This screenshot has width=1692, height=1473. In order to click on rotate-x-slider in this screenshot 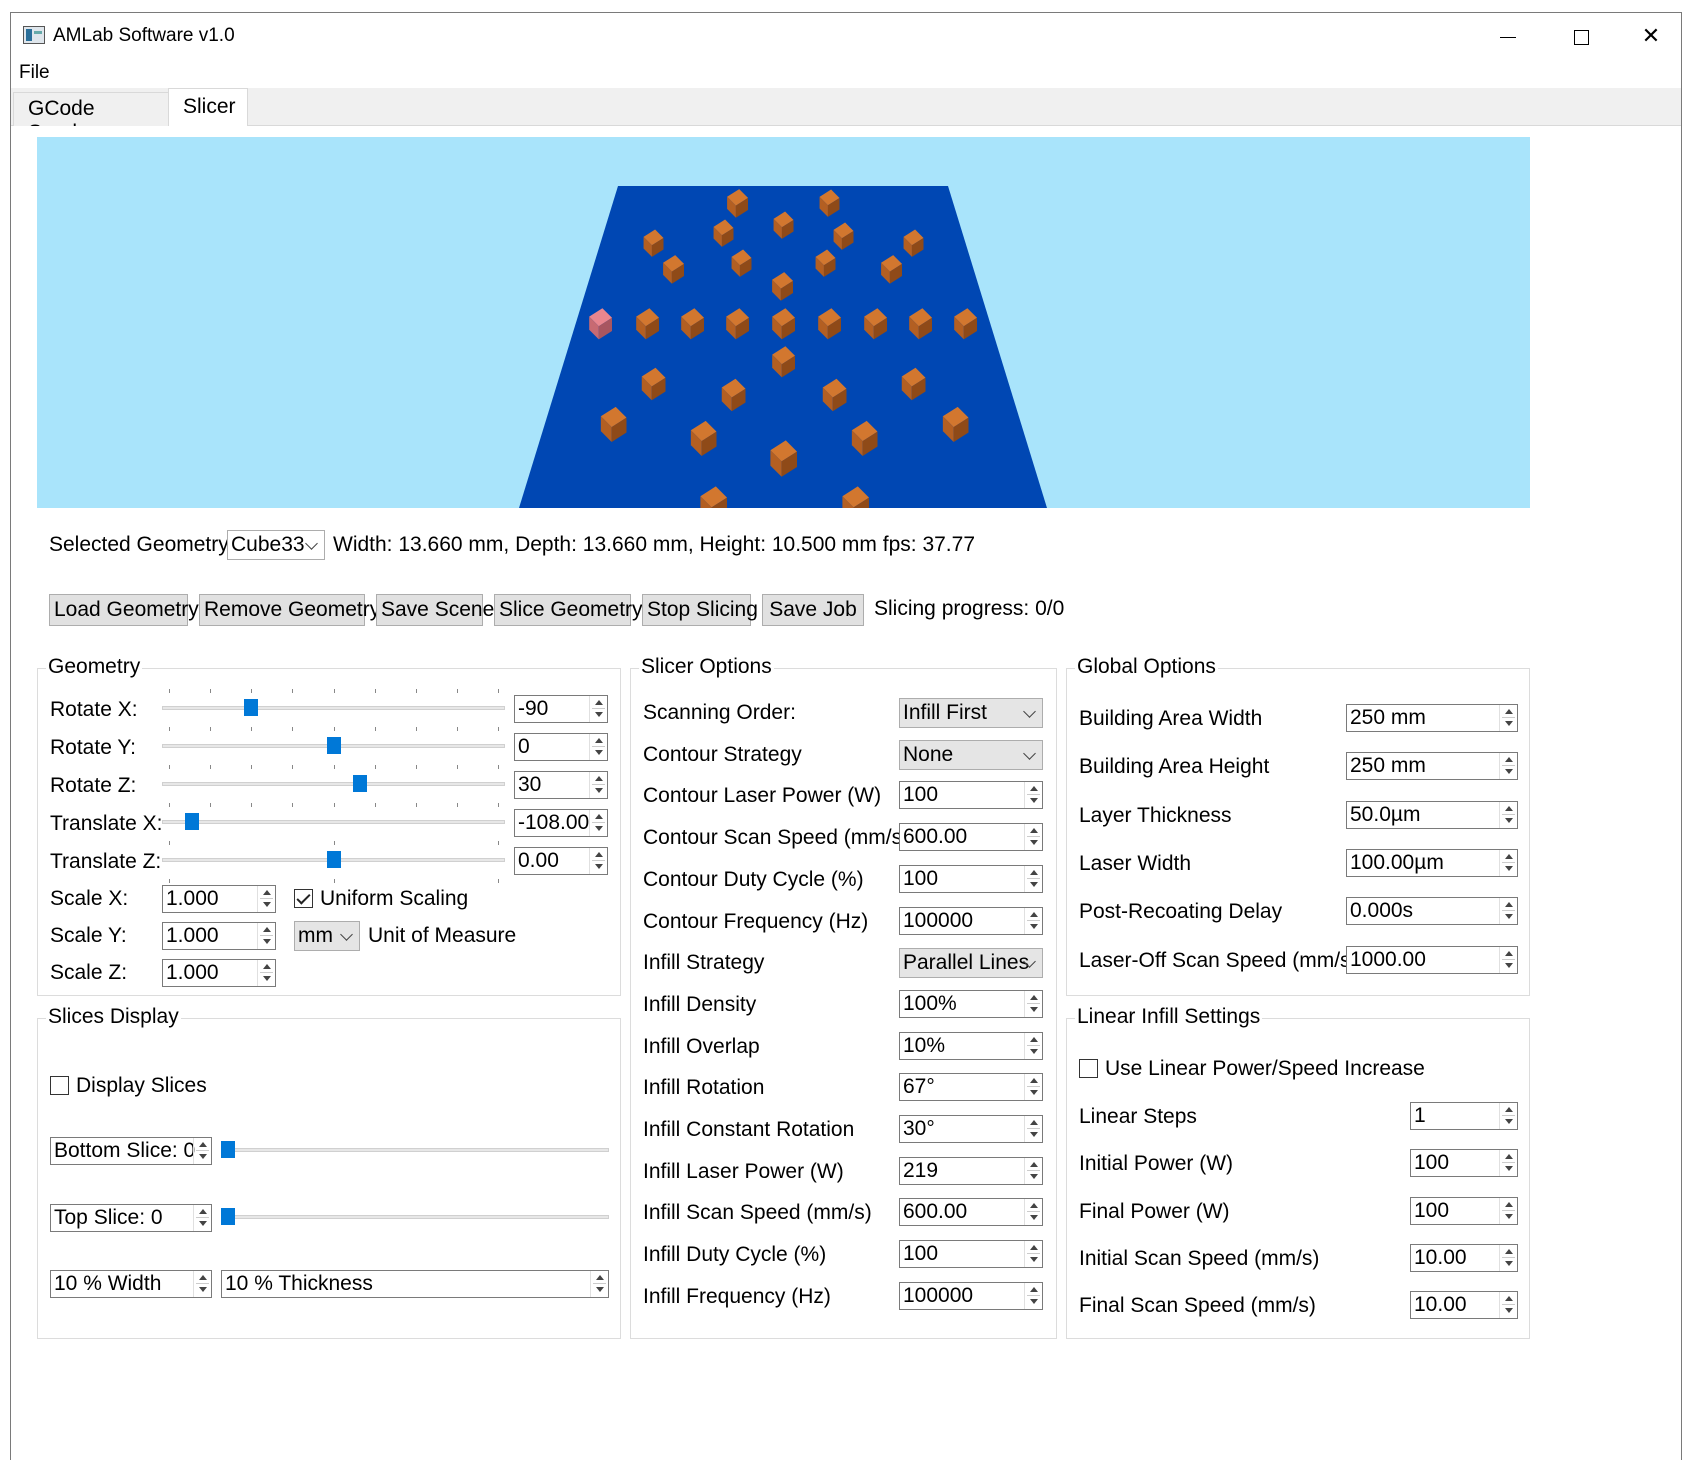, I will do `click(333, 710)`.